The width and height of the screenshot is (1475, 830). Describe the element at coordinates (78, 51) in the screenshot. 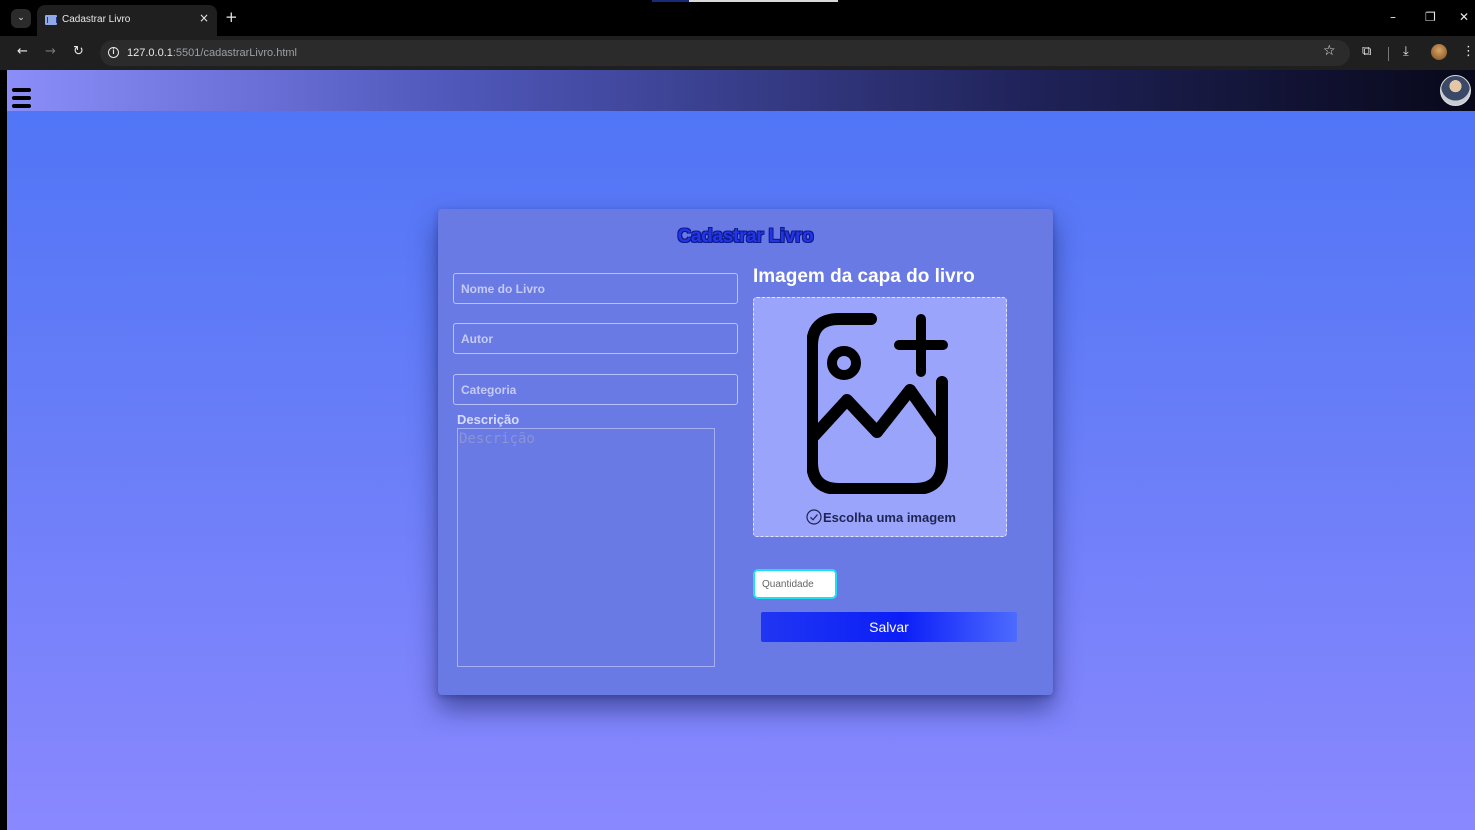

I see `reload-icon: ↻` at that location.